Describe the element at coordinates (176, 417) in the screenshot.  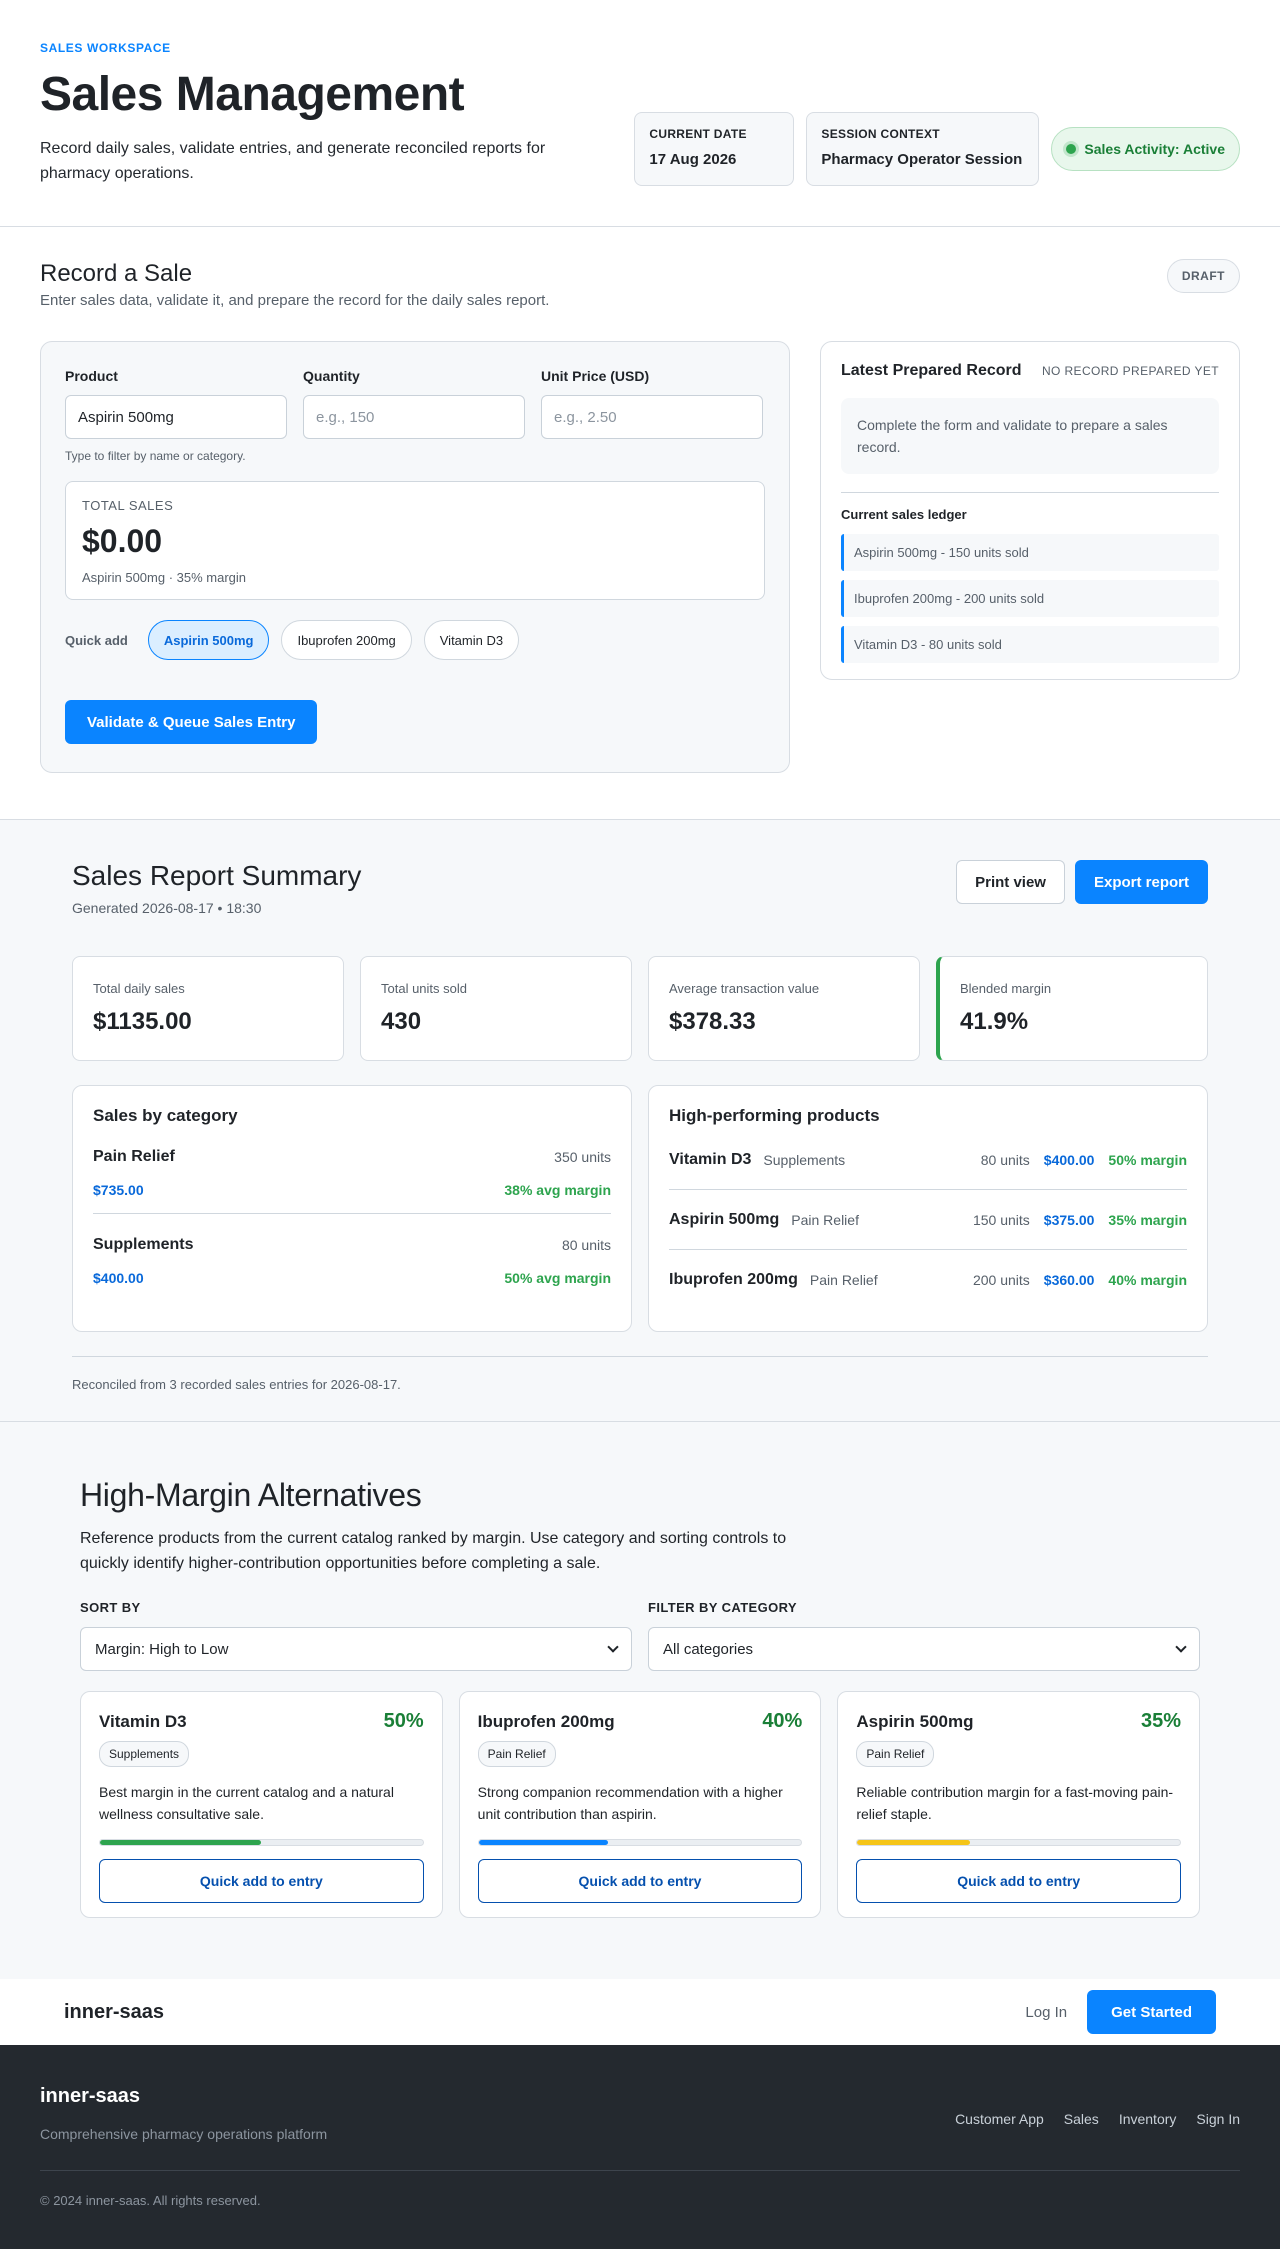
I see `product-input` at that location.